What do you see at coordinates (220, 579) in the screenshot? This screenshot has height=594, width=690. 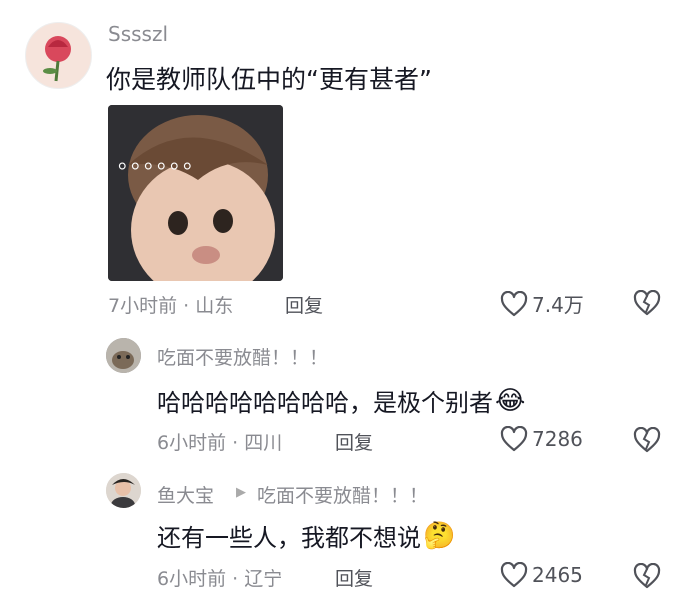 I see `reply-meta: 6小时前 · 辽宁` at bounding box center [220, 579].